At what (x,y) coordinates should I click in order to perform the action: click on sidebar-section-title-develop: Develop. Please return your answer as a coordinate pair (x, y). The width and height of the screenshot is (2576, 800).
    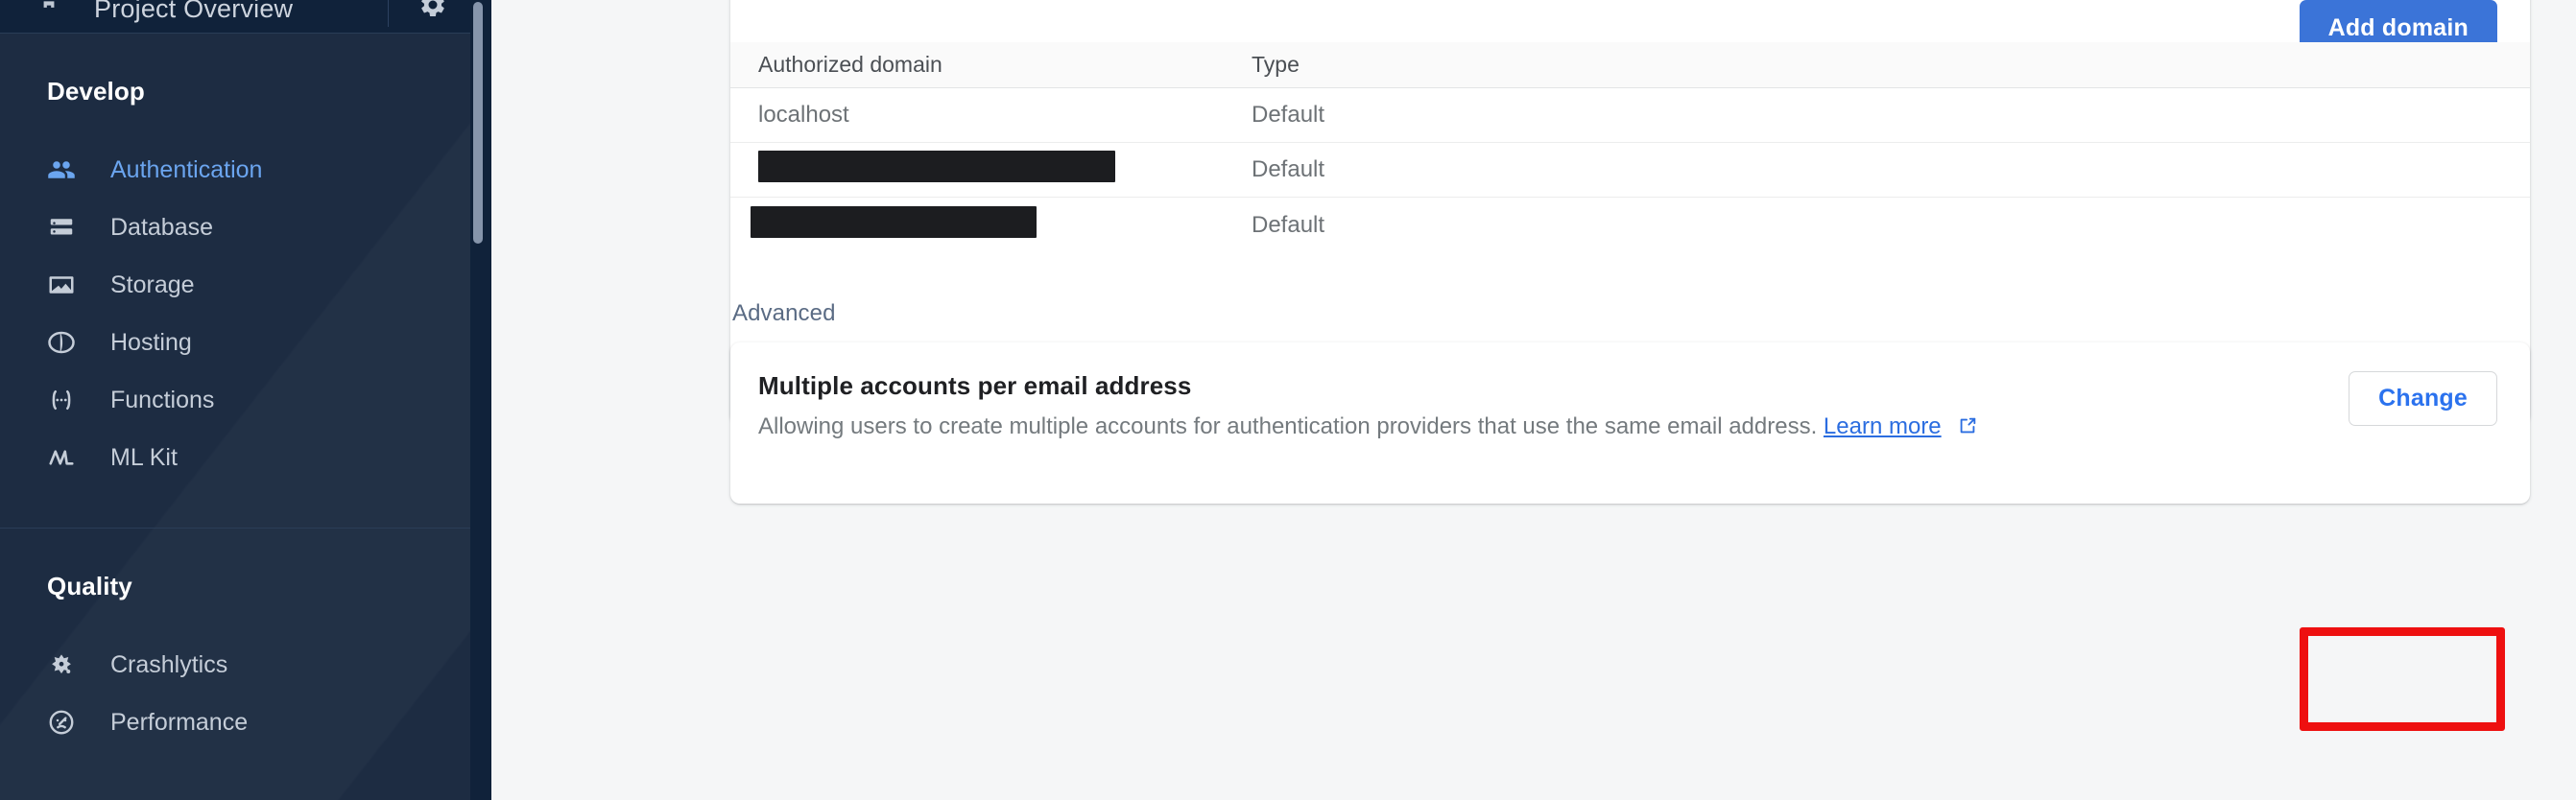
    Looking at the image, I should click on (96, 91).